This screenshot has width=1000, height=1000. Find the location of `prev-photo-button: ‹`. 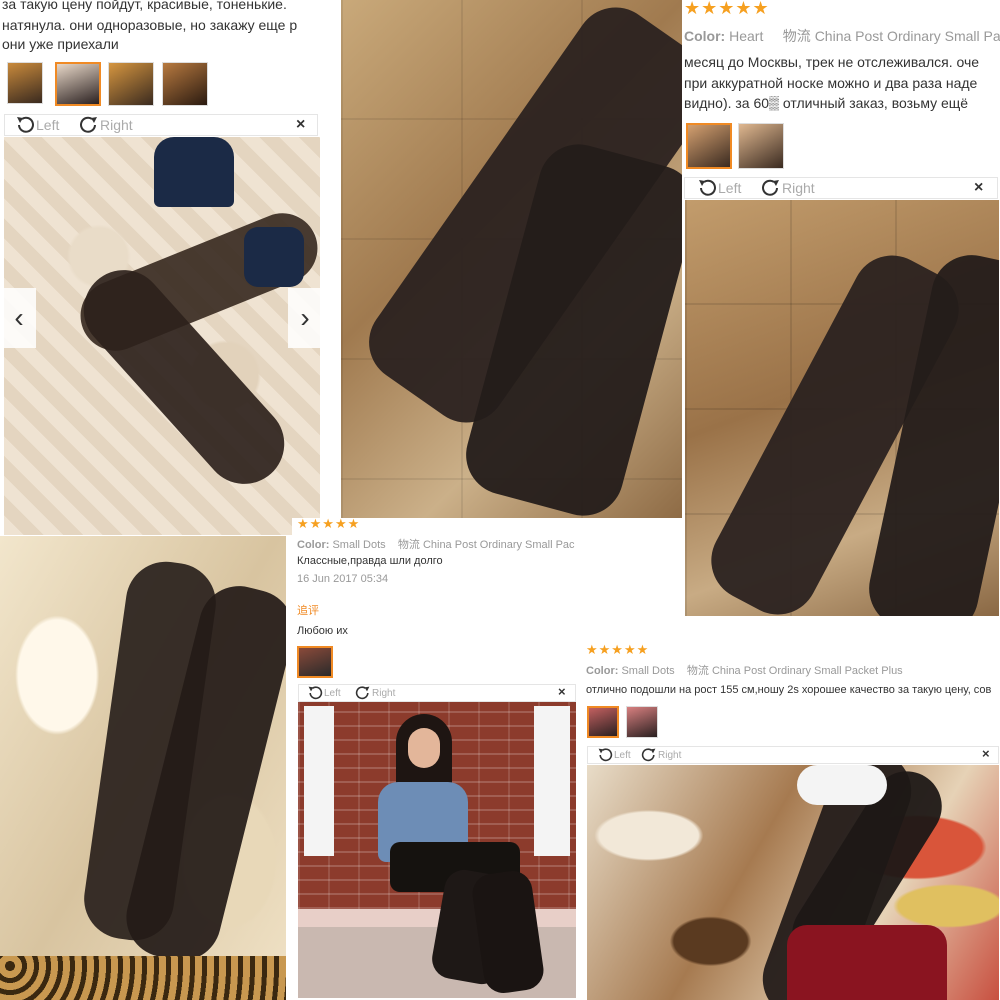

prev-photo-button: ‹ is located at coordinates (19, 318).